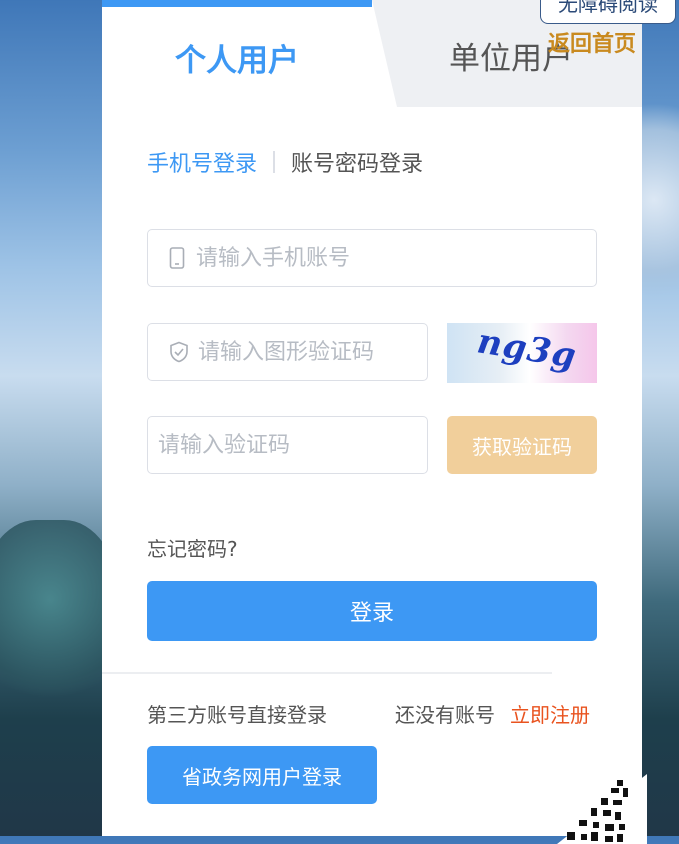  I want to click on captcha-image-text: ng3g, so click(527, 350).